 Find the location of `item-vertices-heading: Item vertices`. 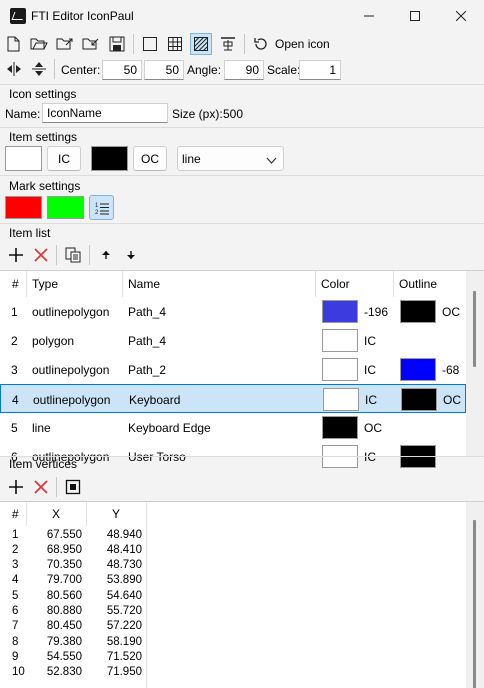

item-vertices-heading: Item vertices is located at coordinates (43, 464).